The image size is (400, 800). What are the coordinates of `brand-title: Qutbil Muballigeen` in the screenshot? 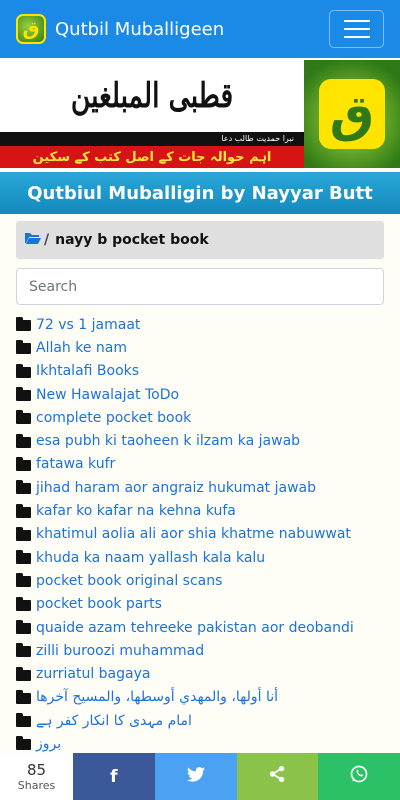 It's located at (192, 29).